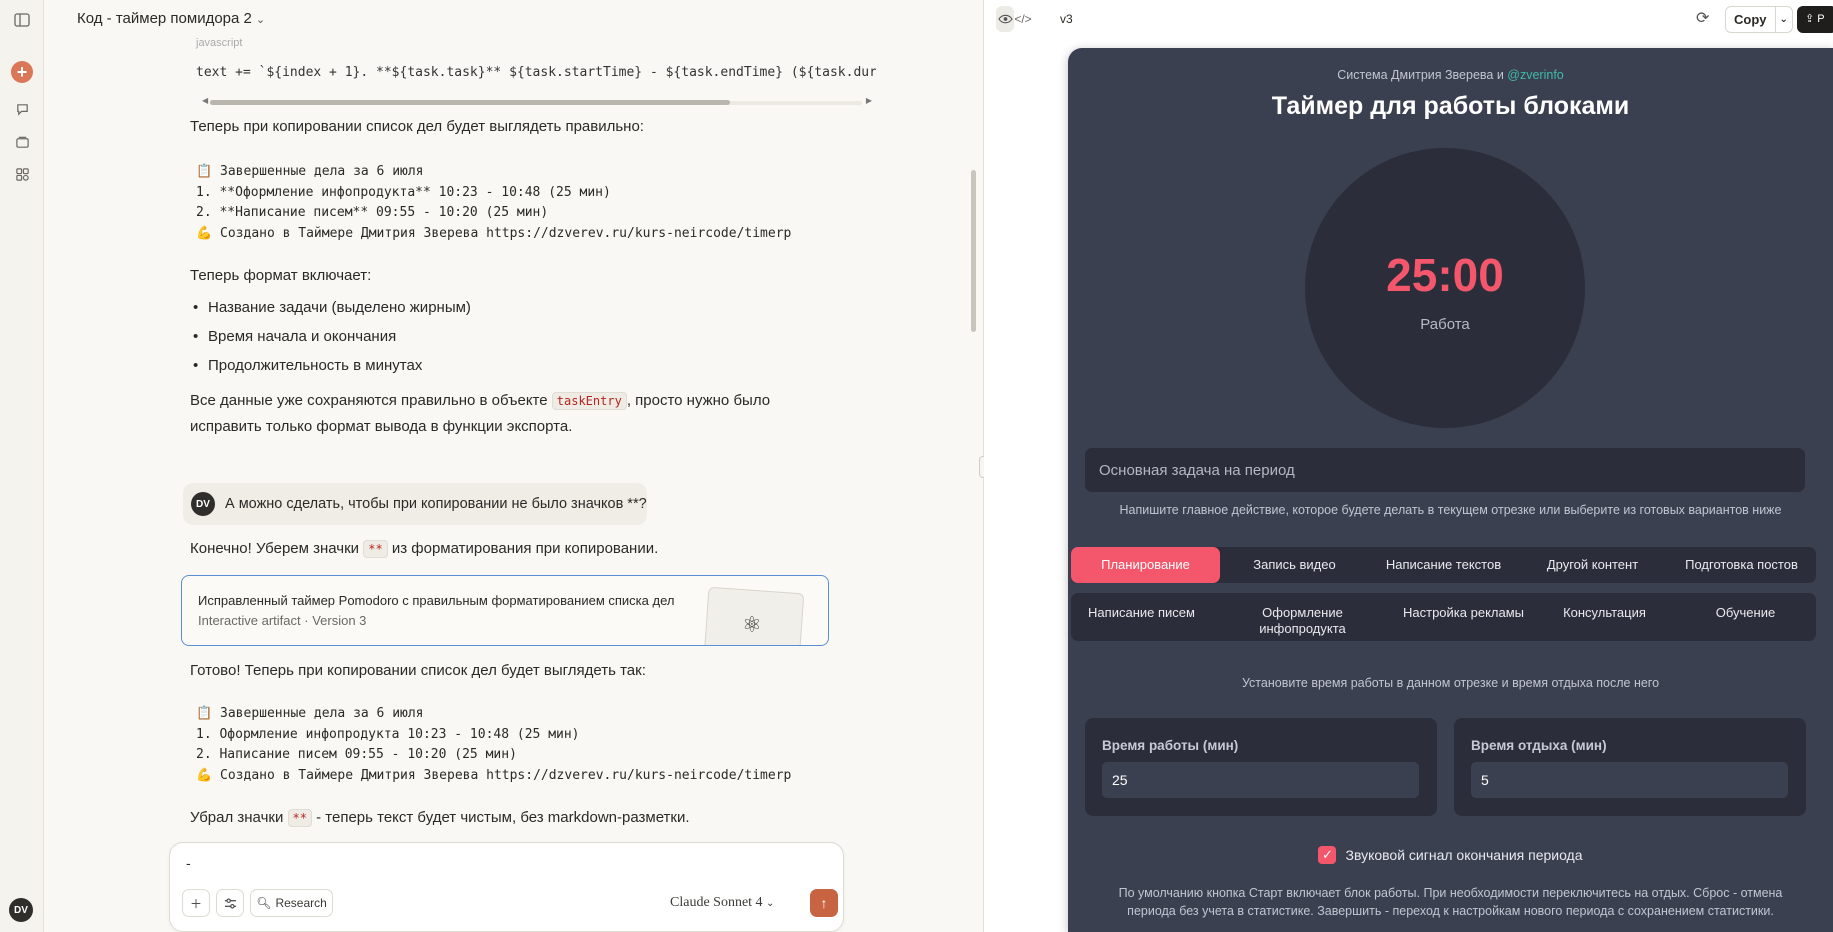 The height and width of the screenshot is (932, 1833). What do you see at coordinates (973, 251) in the screenshot?
I see `chat-scrollbar` at bounding box center [973, 251].